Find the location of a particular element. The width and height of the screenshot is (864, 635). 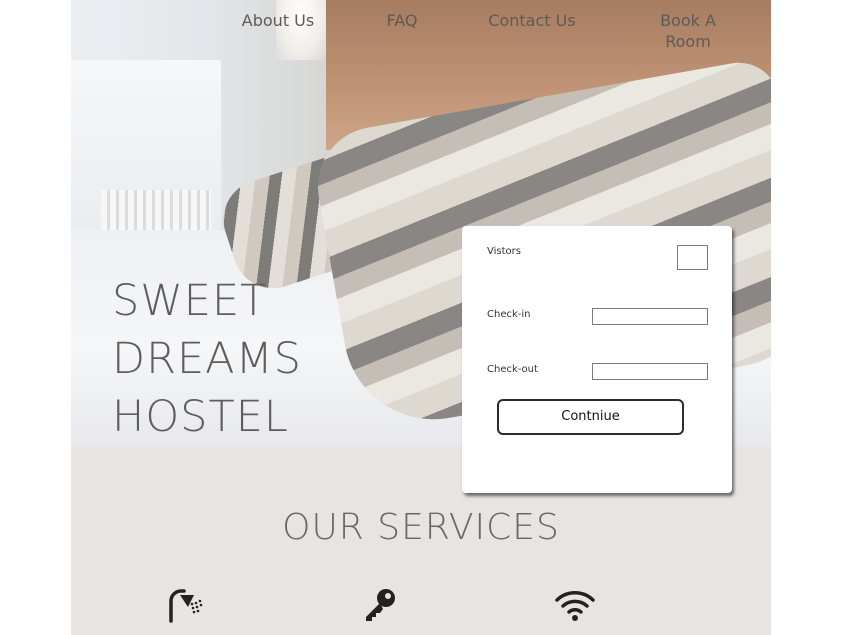

checkin-label: Check-in is located at coordinates (509, 314).